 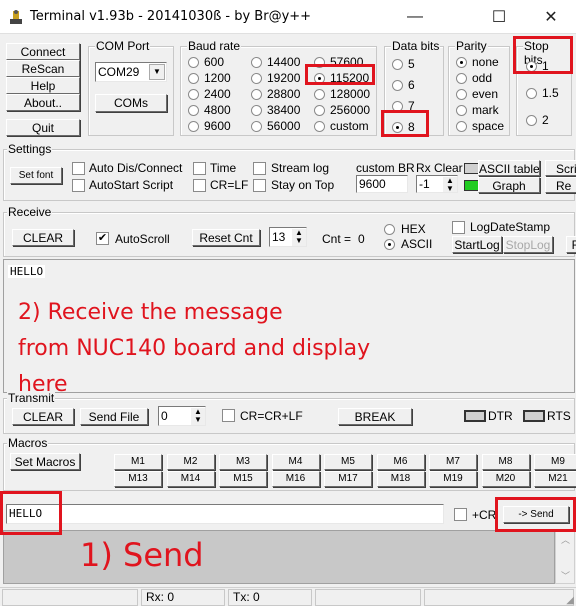 I want to click on set-macros-button: Set Macros, so click(x=45, y=461).